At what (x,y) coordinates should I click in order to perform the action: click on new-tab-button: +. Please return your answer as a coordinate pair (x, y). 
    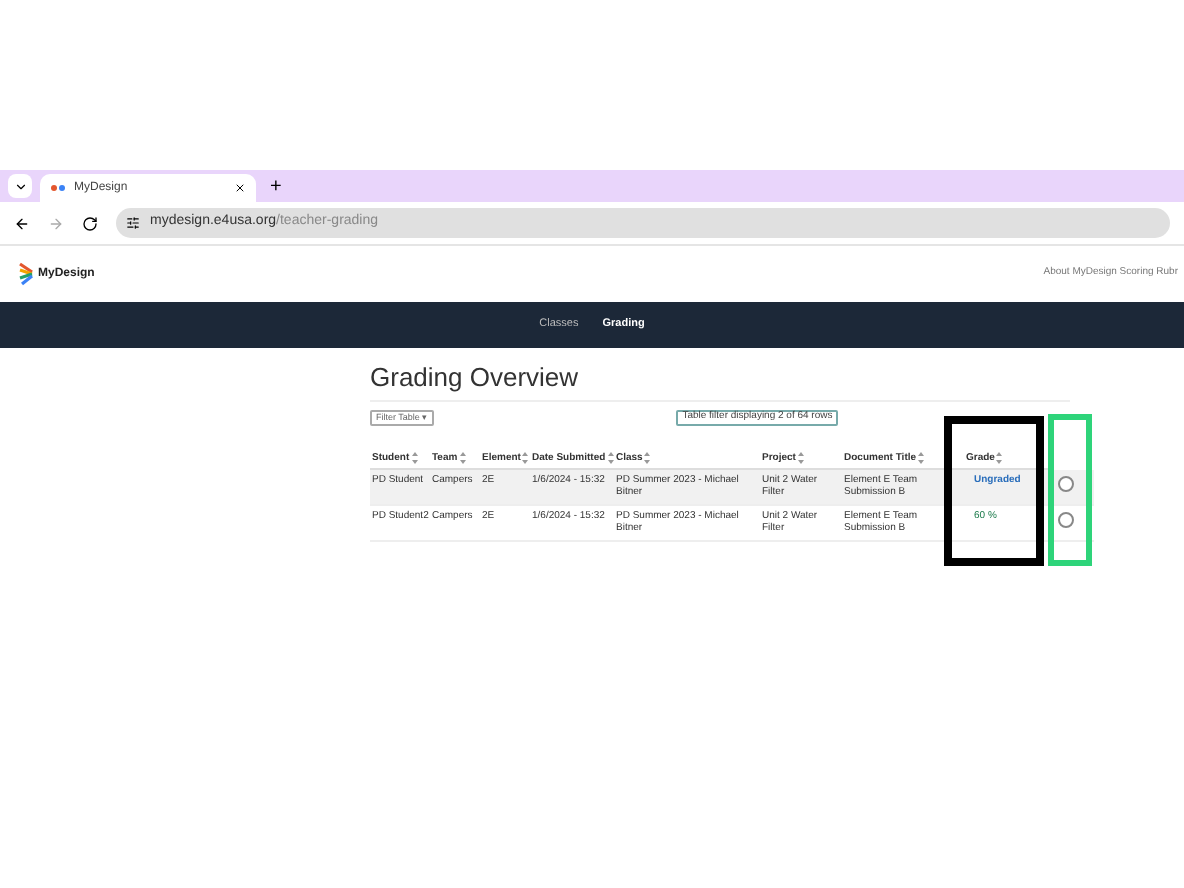
    Looking at the image, I should click on (276, 188).